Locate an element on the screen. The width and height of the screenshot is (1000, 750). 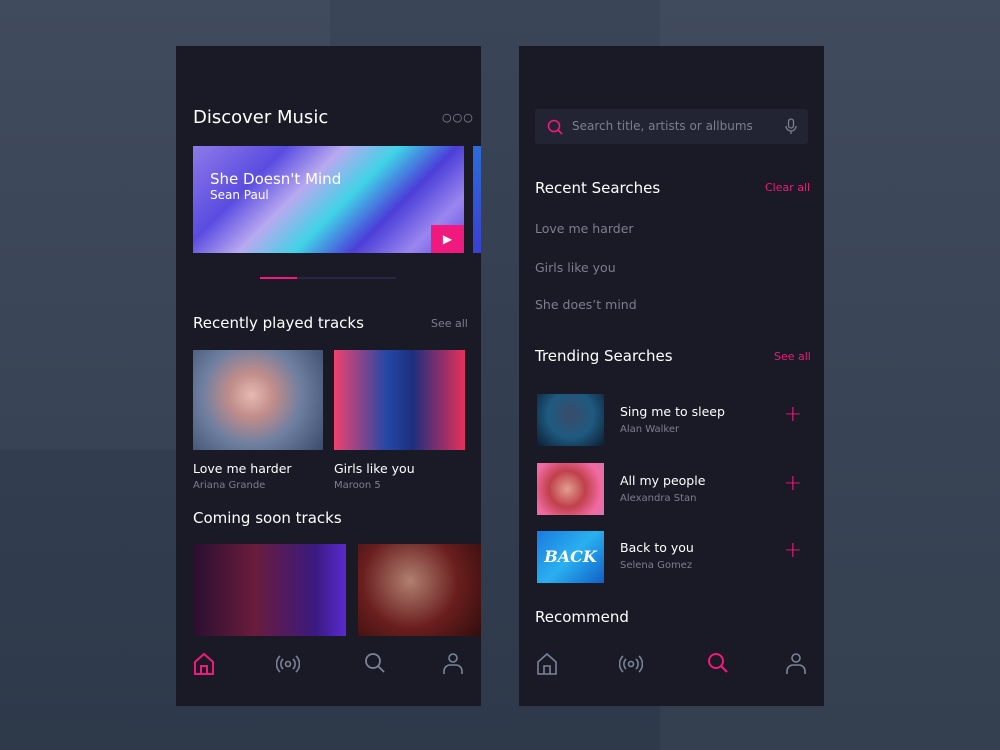
search-input: Search title, artists or allbums is located at coordinates (671, 126).